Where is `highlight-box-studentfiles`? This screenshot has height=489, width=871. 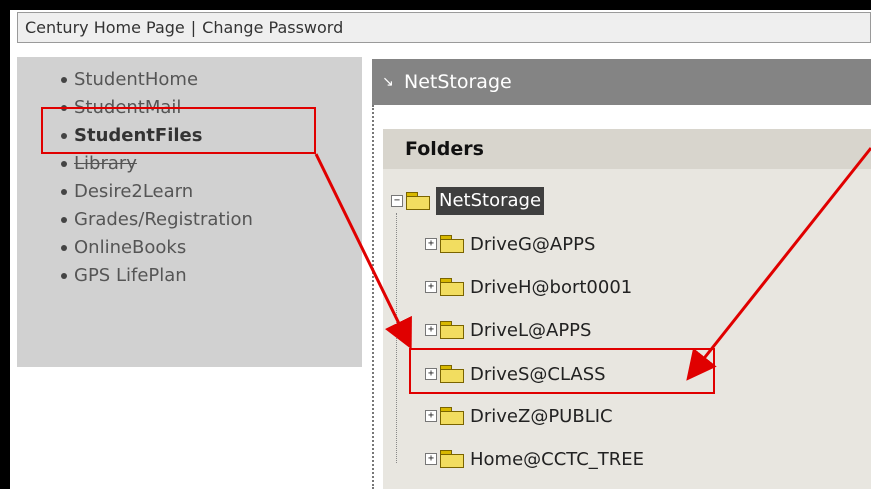
highlight-box-studentfiles is located at coordinates (178, 130).